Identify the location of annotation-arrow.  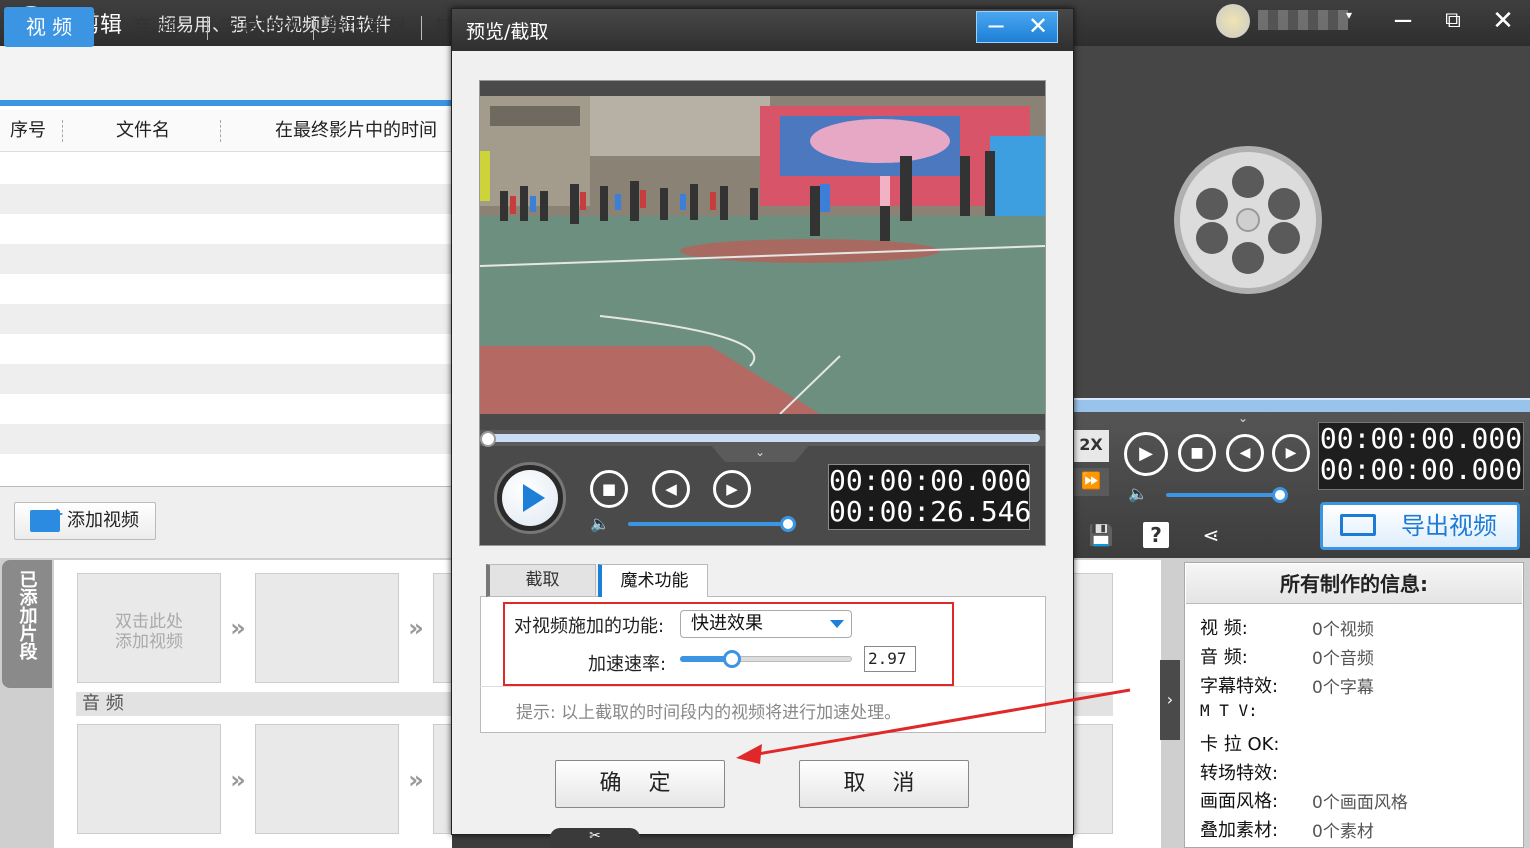
(933, 726).